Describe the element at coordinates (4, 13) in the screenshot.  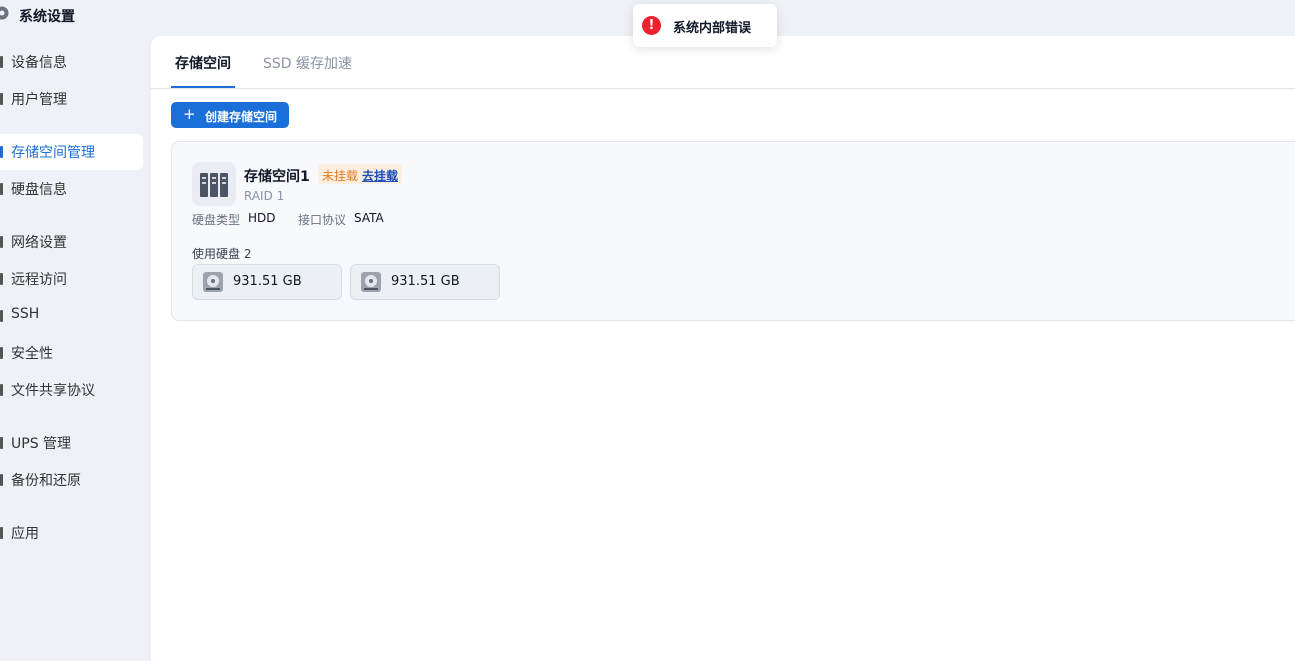
I see `settings-gear-icon` at that location.